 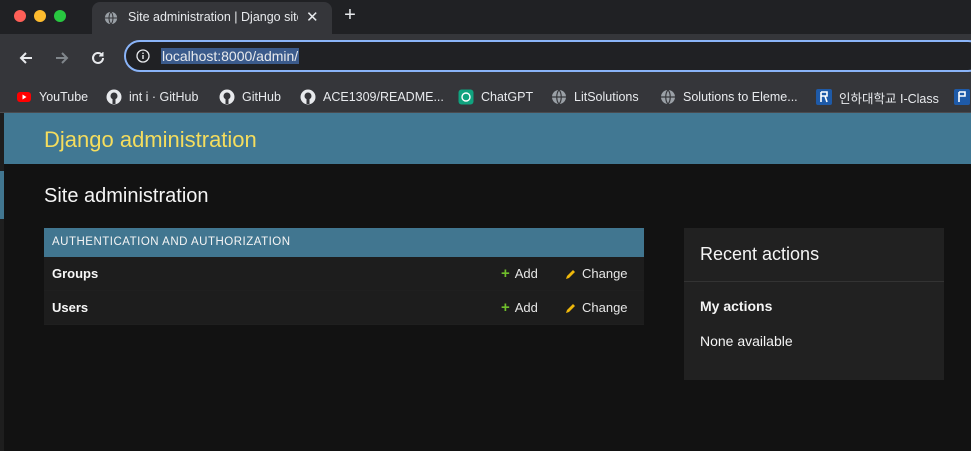 I want to click on bookmark-label: YouTube, so click(x=64, y=97).